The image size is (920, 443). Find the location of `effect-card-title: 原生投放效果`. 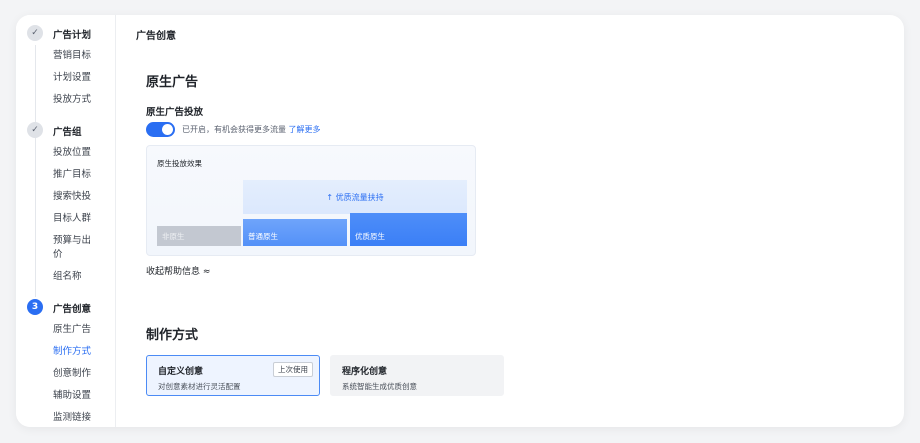

effect-card-title: 原生投放效果 is located at coordinates (179, 163).